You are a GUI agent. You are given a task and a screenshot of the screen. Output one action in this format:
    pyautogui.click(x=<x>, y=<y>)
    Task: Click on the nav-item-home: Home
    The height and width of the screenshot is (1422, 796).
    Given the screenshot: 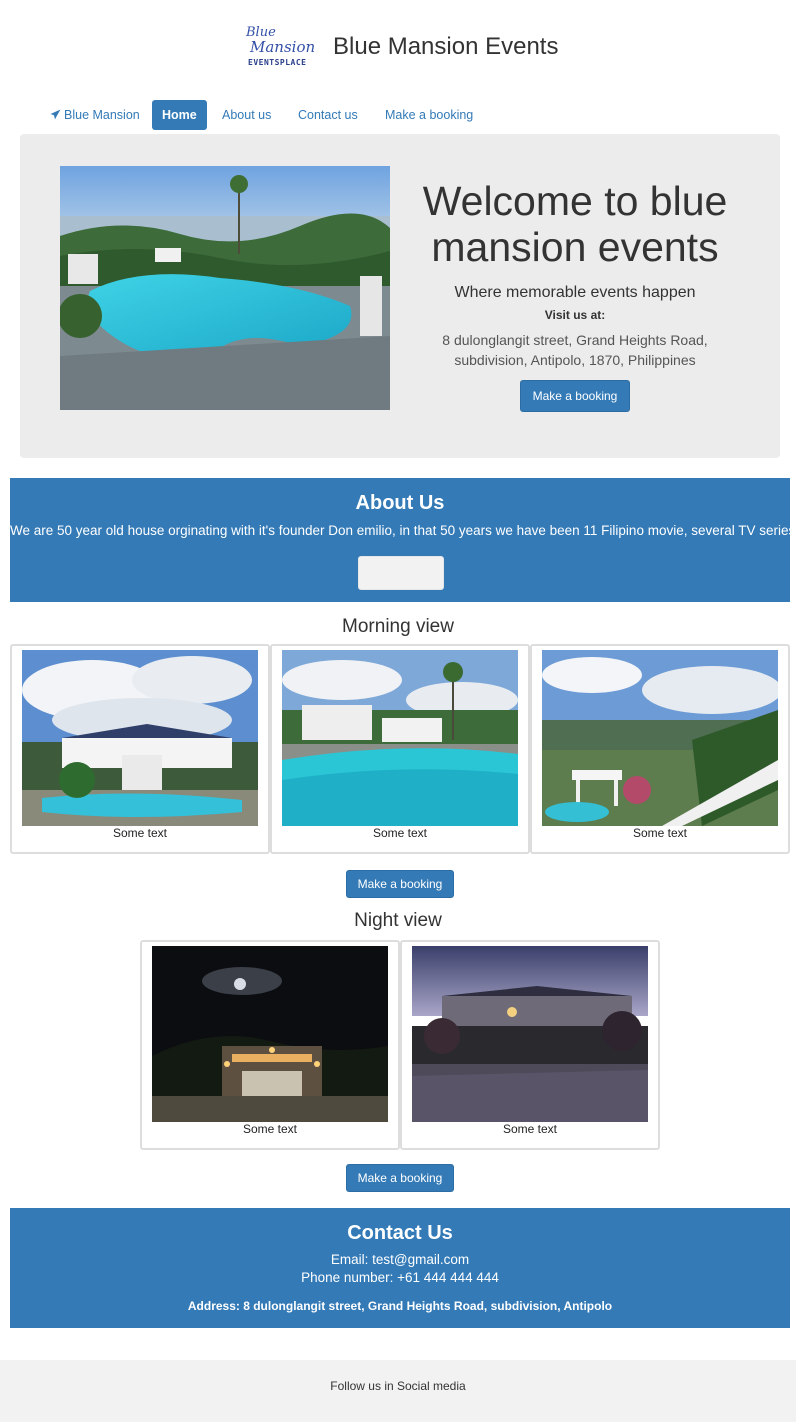 What is the action you would take?
    pyautogui.click(x=179, y=115)
    